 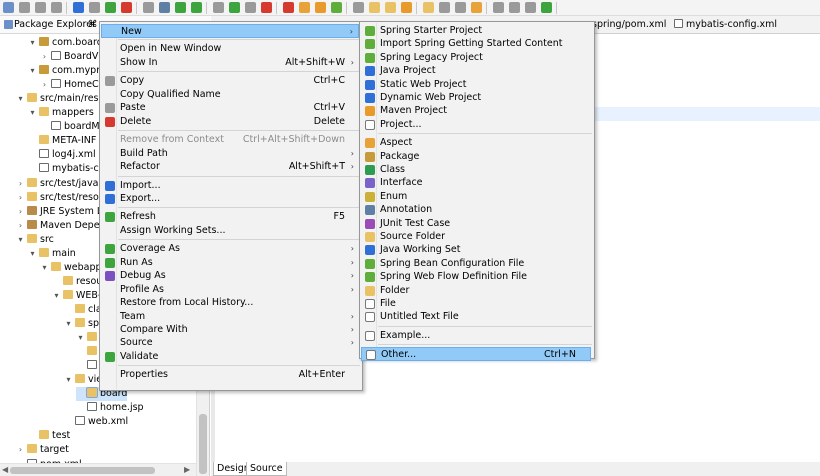 I want to click on menu-item-source-folder: Source Folder, so click(x=476, y=237).